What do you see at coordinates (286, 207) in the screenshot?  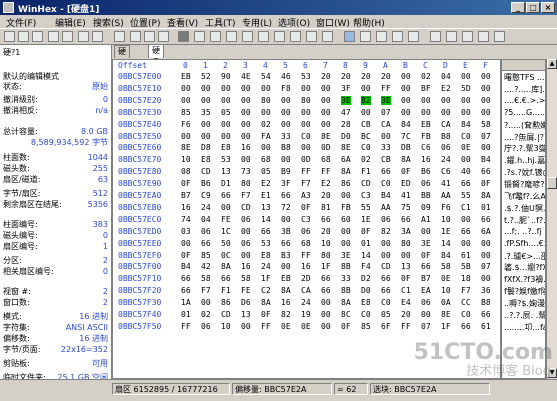 I see `hex-byte: 72` at bounding box center [286, 207].